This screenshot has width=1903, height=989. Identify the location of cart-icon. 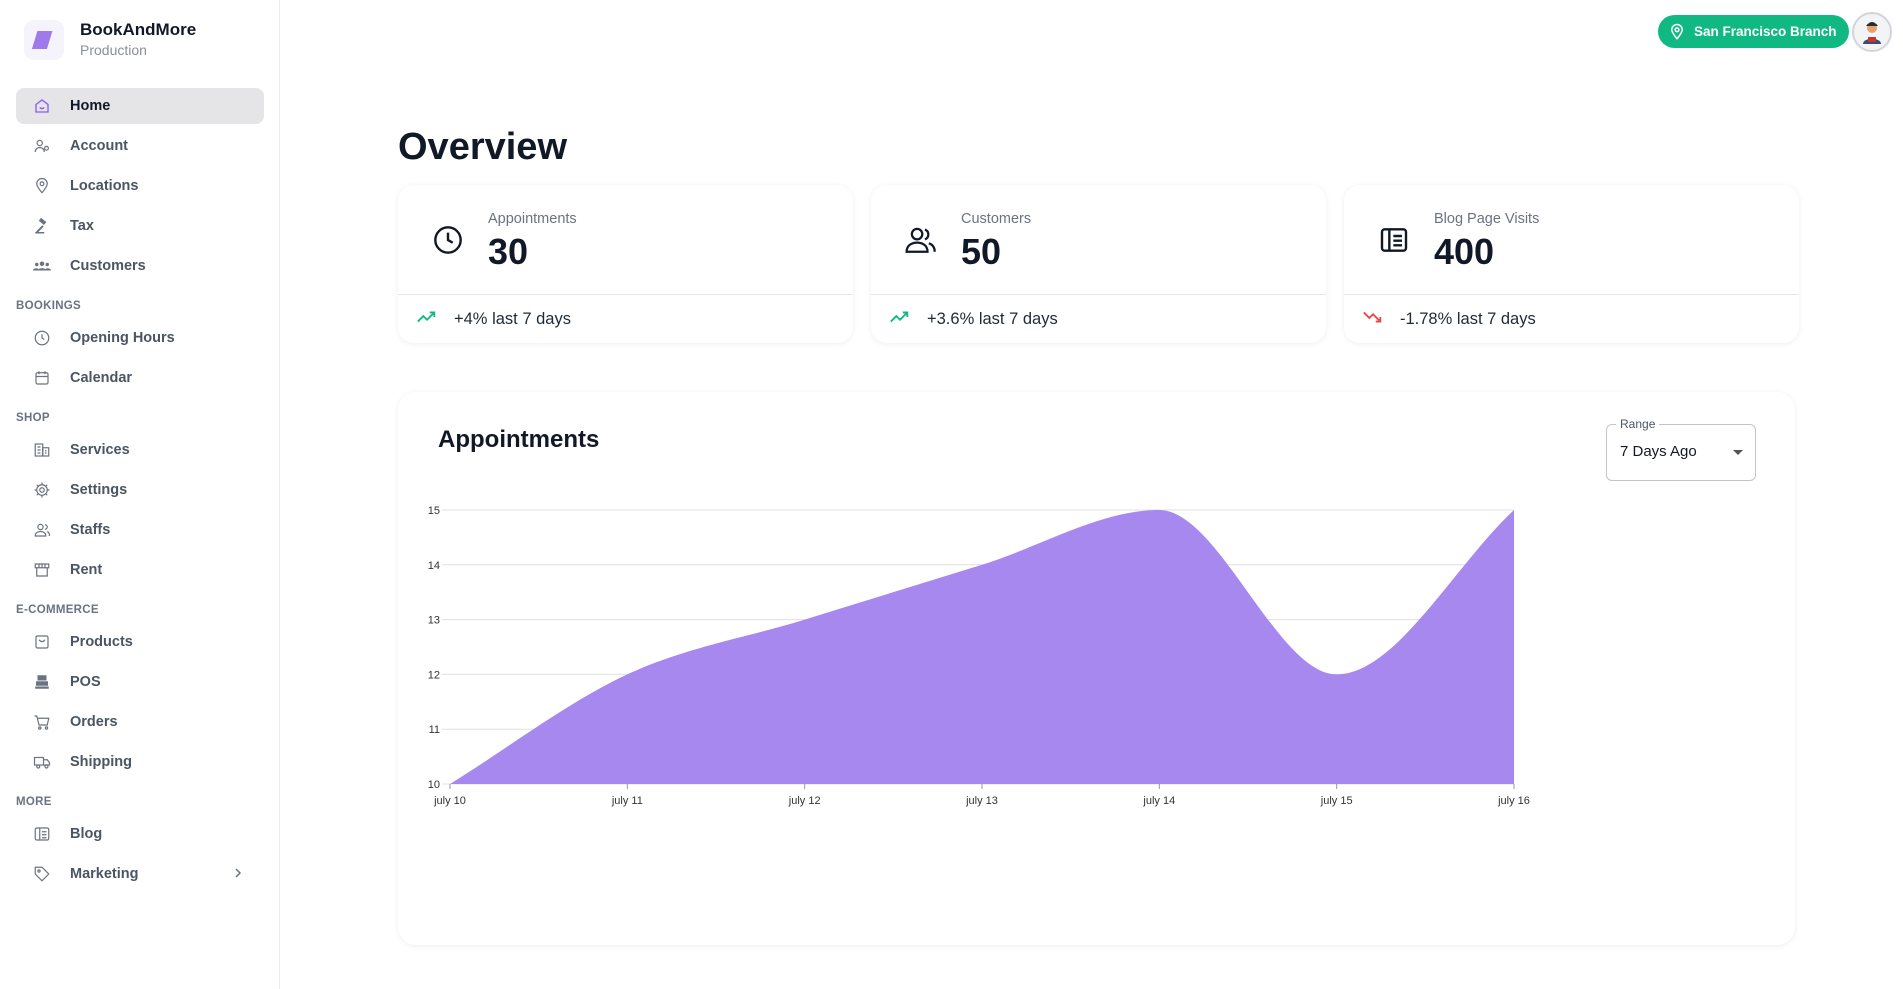
(42, 722).